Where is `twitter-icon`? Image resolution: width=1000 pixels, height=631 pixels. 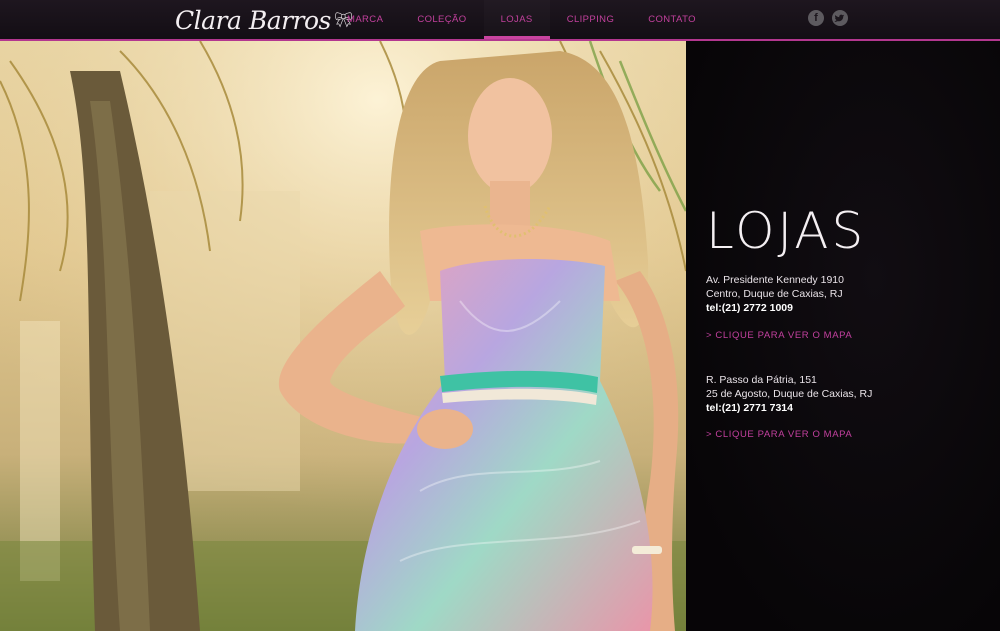
twitter-icon is located at coordinates (840, 18).